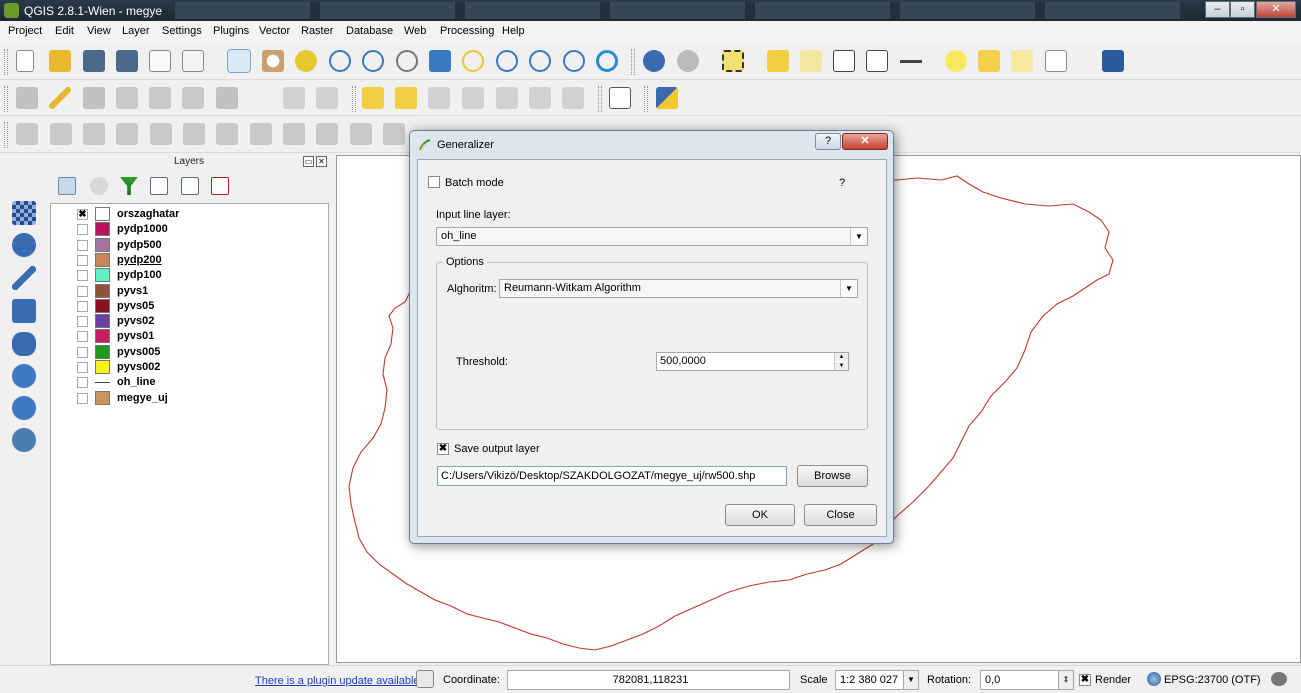 The width and height of the screenshot is (1301, 693). I want to click on algorithm-combobox: Reumann-Witkam Algorithm ▼, so click(678, 288).